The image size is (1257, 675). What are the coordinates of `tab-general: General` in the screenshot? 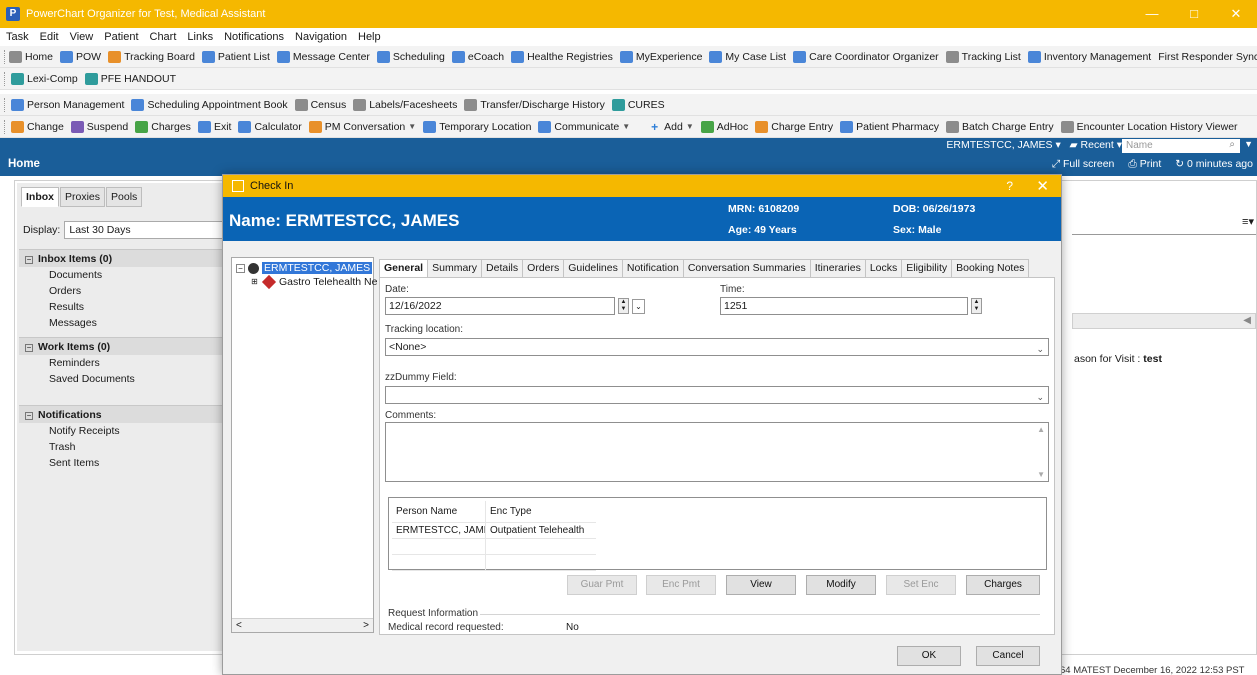 It's located at (404, 268).